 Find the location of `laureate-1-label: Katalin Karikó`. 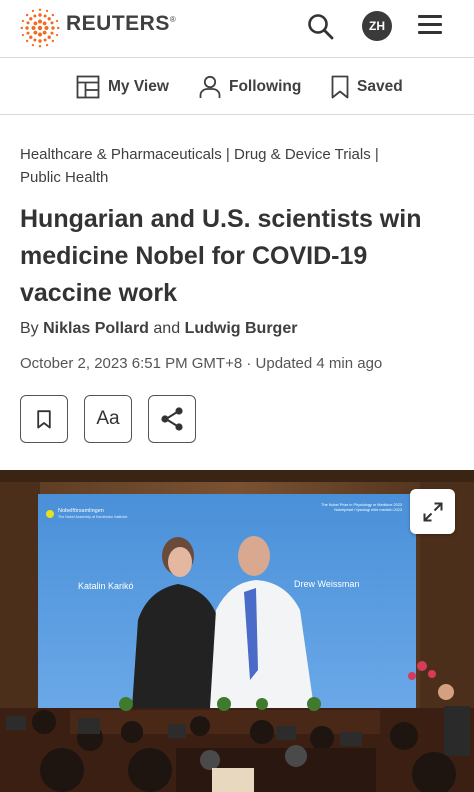

laureate-1-label: Katalin Karikó is located at coordinates (106, 586).